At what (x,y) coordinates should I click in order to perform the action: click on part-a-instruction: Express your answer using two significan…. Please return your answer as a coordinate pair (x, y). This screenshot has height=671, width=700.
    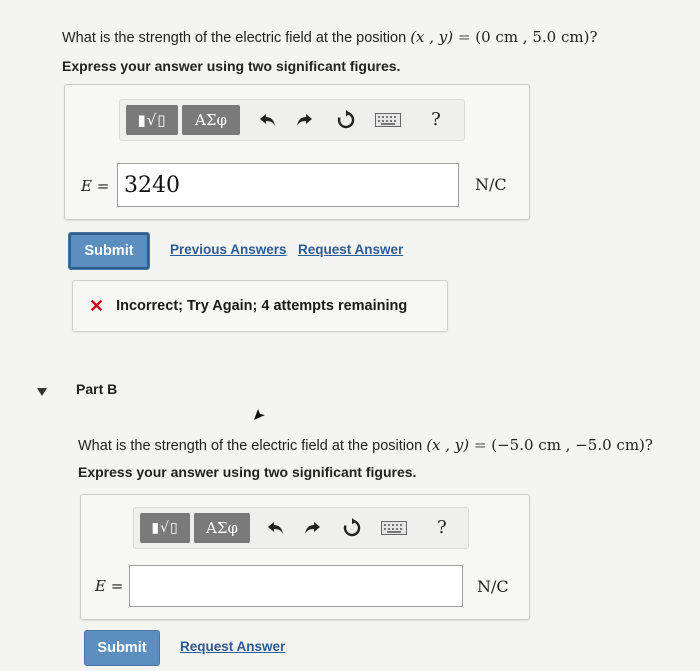
    Looking at the image, I should click on (231, 66).